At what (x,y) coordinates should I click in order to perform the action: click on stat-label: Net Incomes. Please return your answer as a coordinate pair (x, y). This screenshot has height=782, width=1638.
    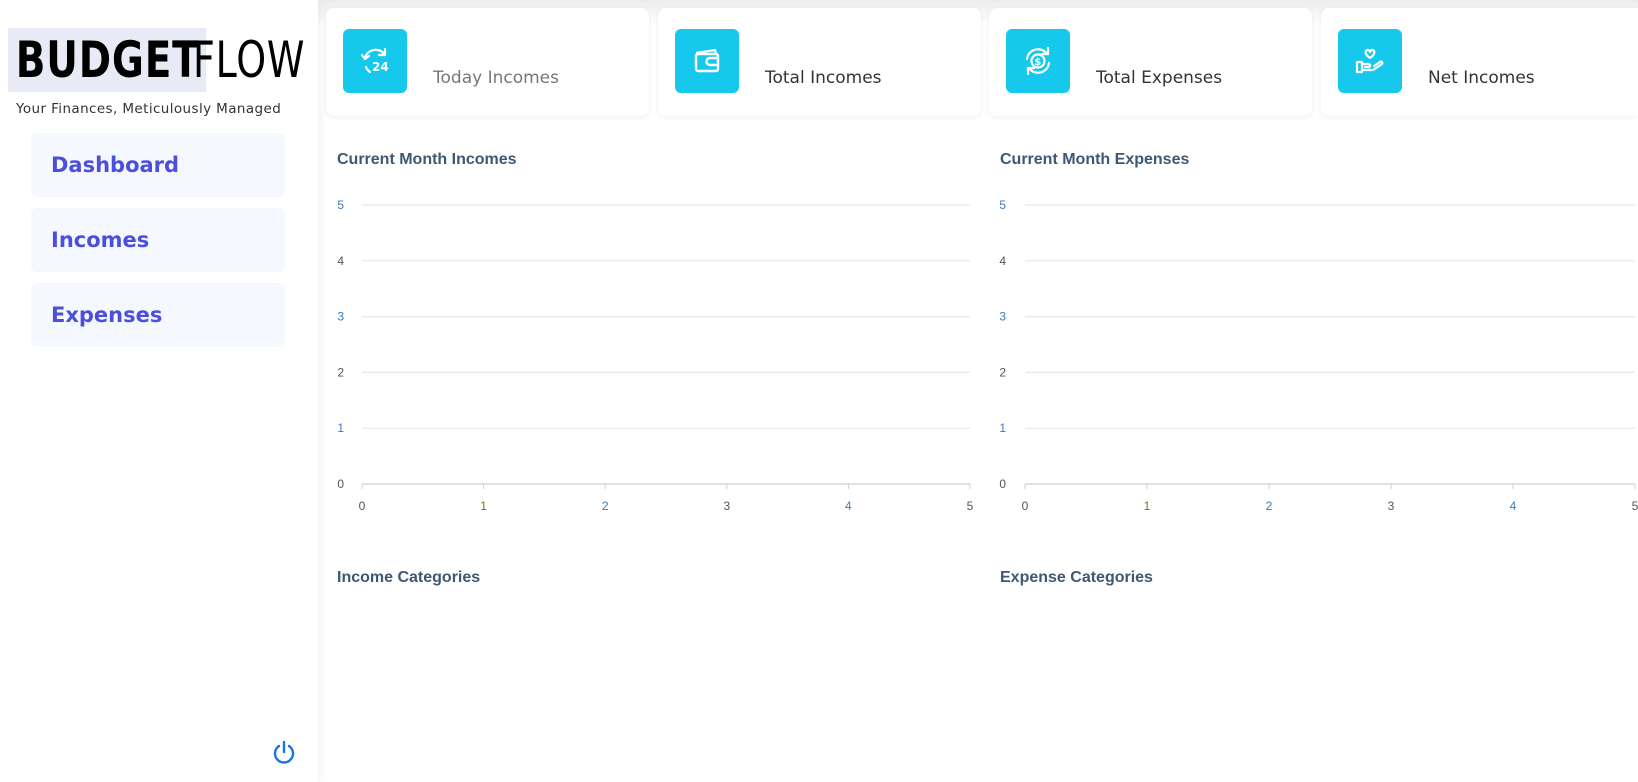
    Looking at the image, I should click on (1481, 78).